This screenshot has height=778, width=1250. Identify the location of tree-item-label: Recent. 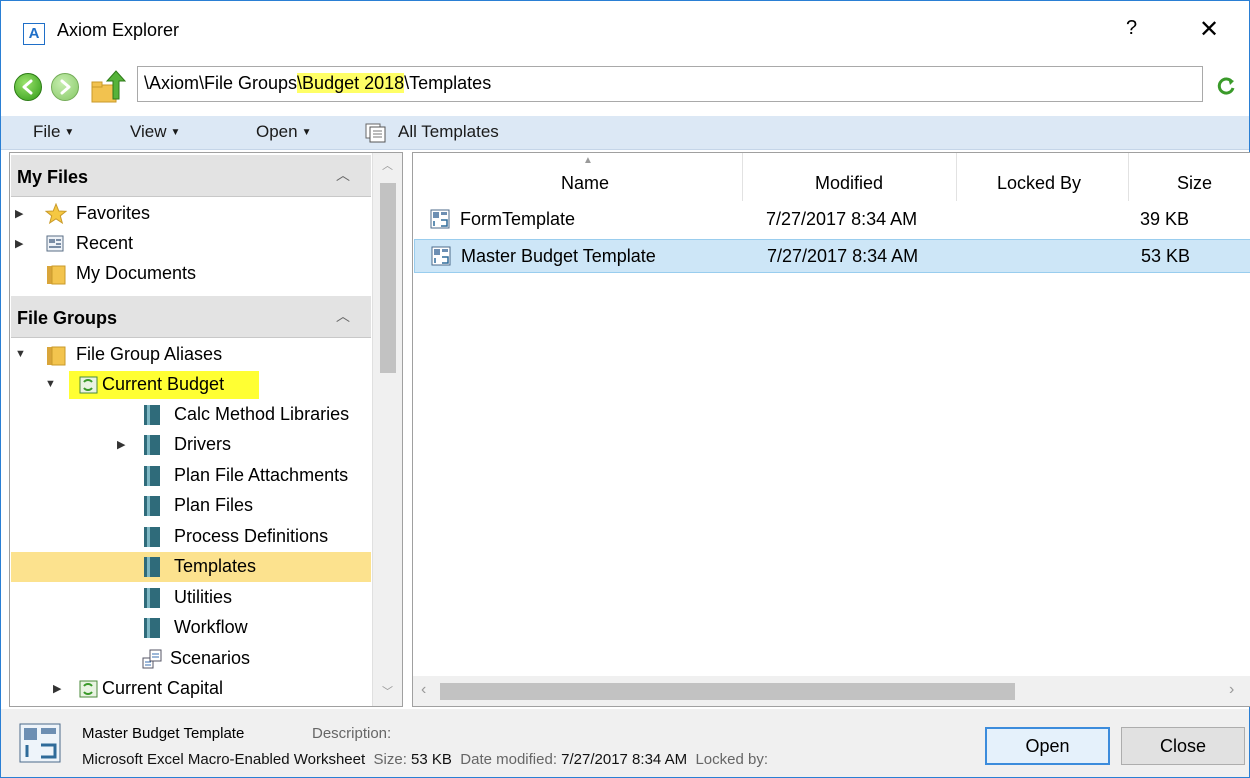
(105, 243).